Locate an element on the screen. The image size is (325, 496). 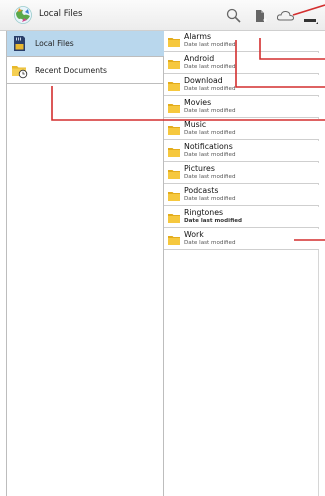
action-bar: Local Files is located at coordinates (162, 15).